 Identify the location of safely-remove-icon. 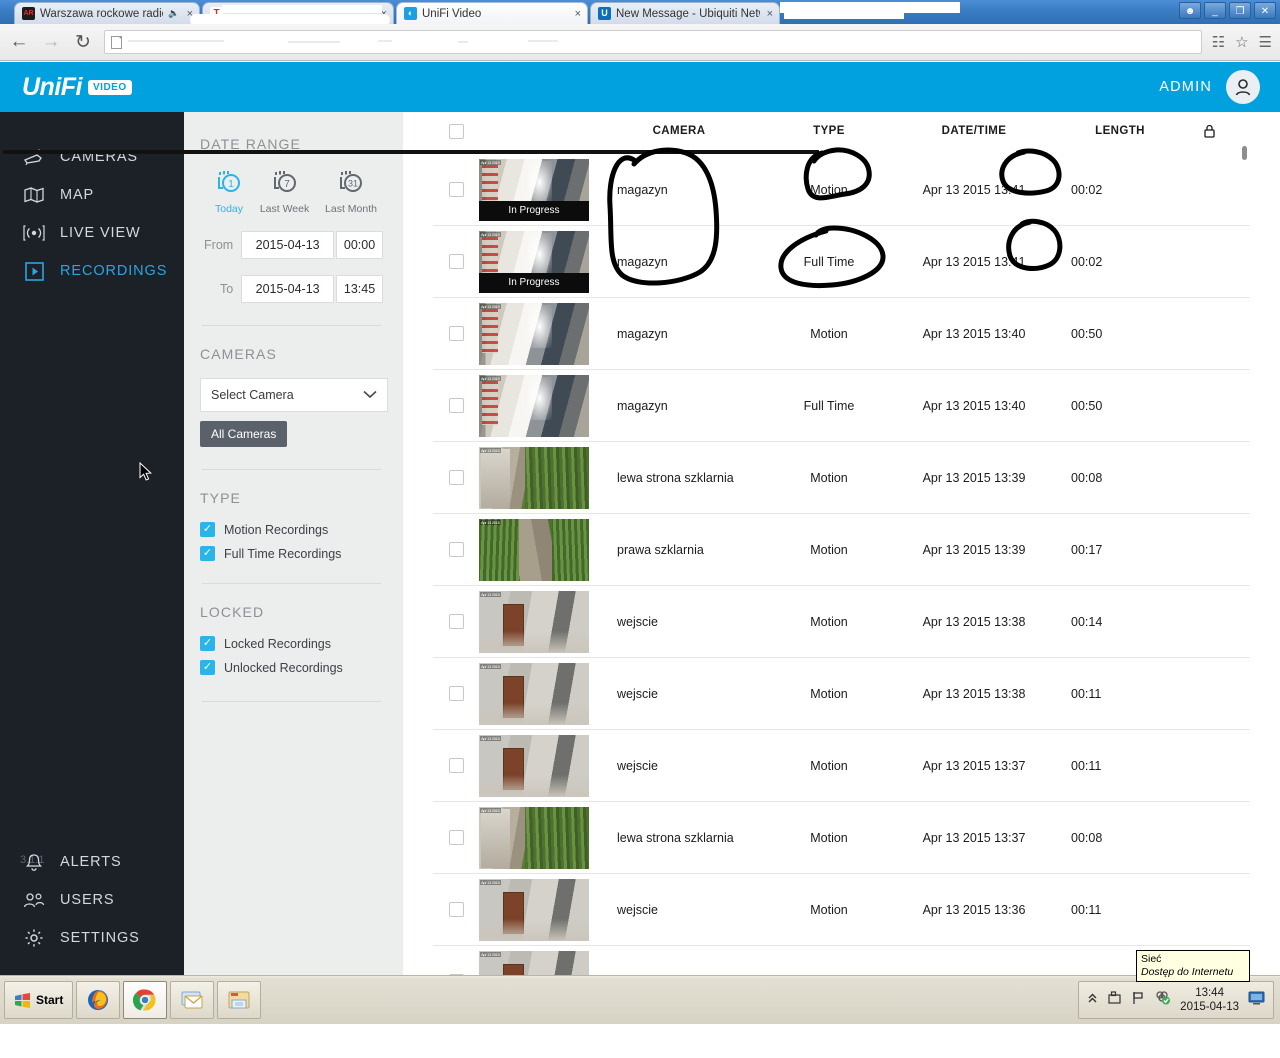
(1114, 1000).